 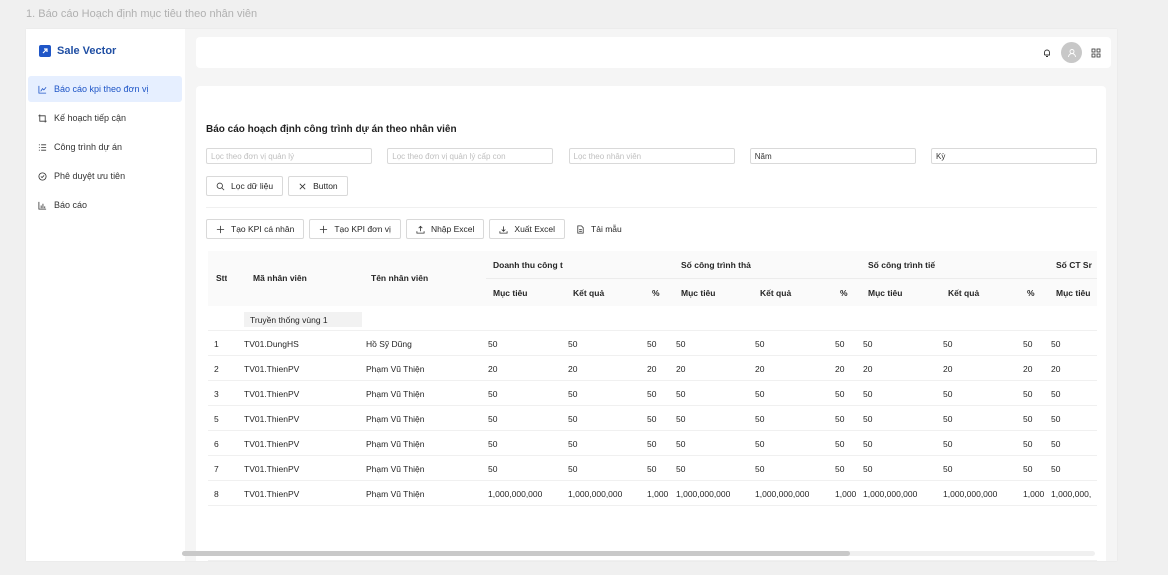 I want to click on subunit-filter-input, so click(x=470, y=156).